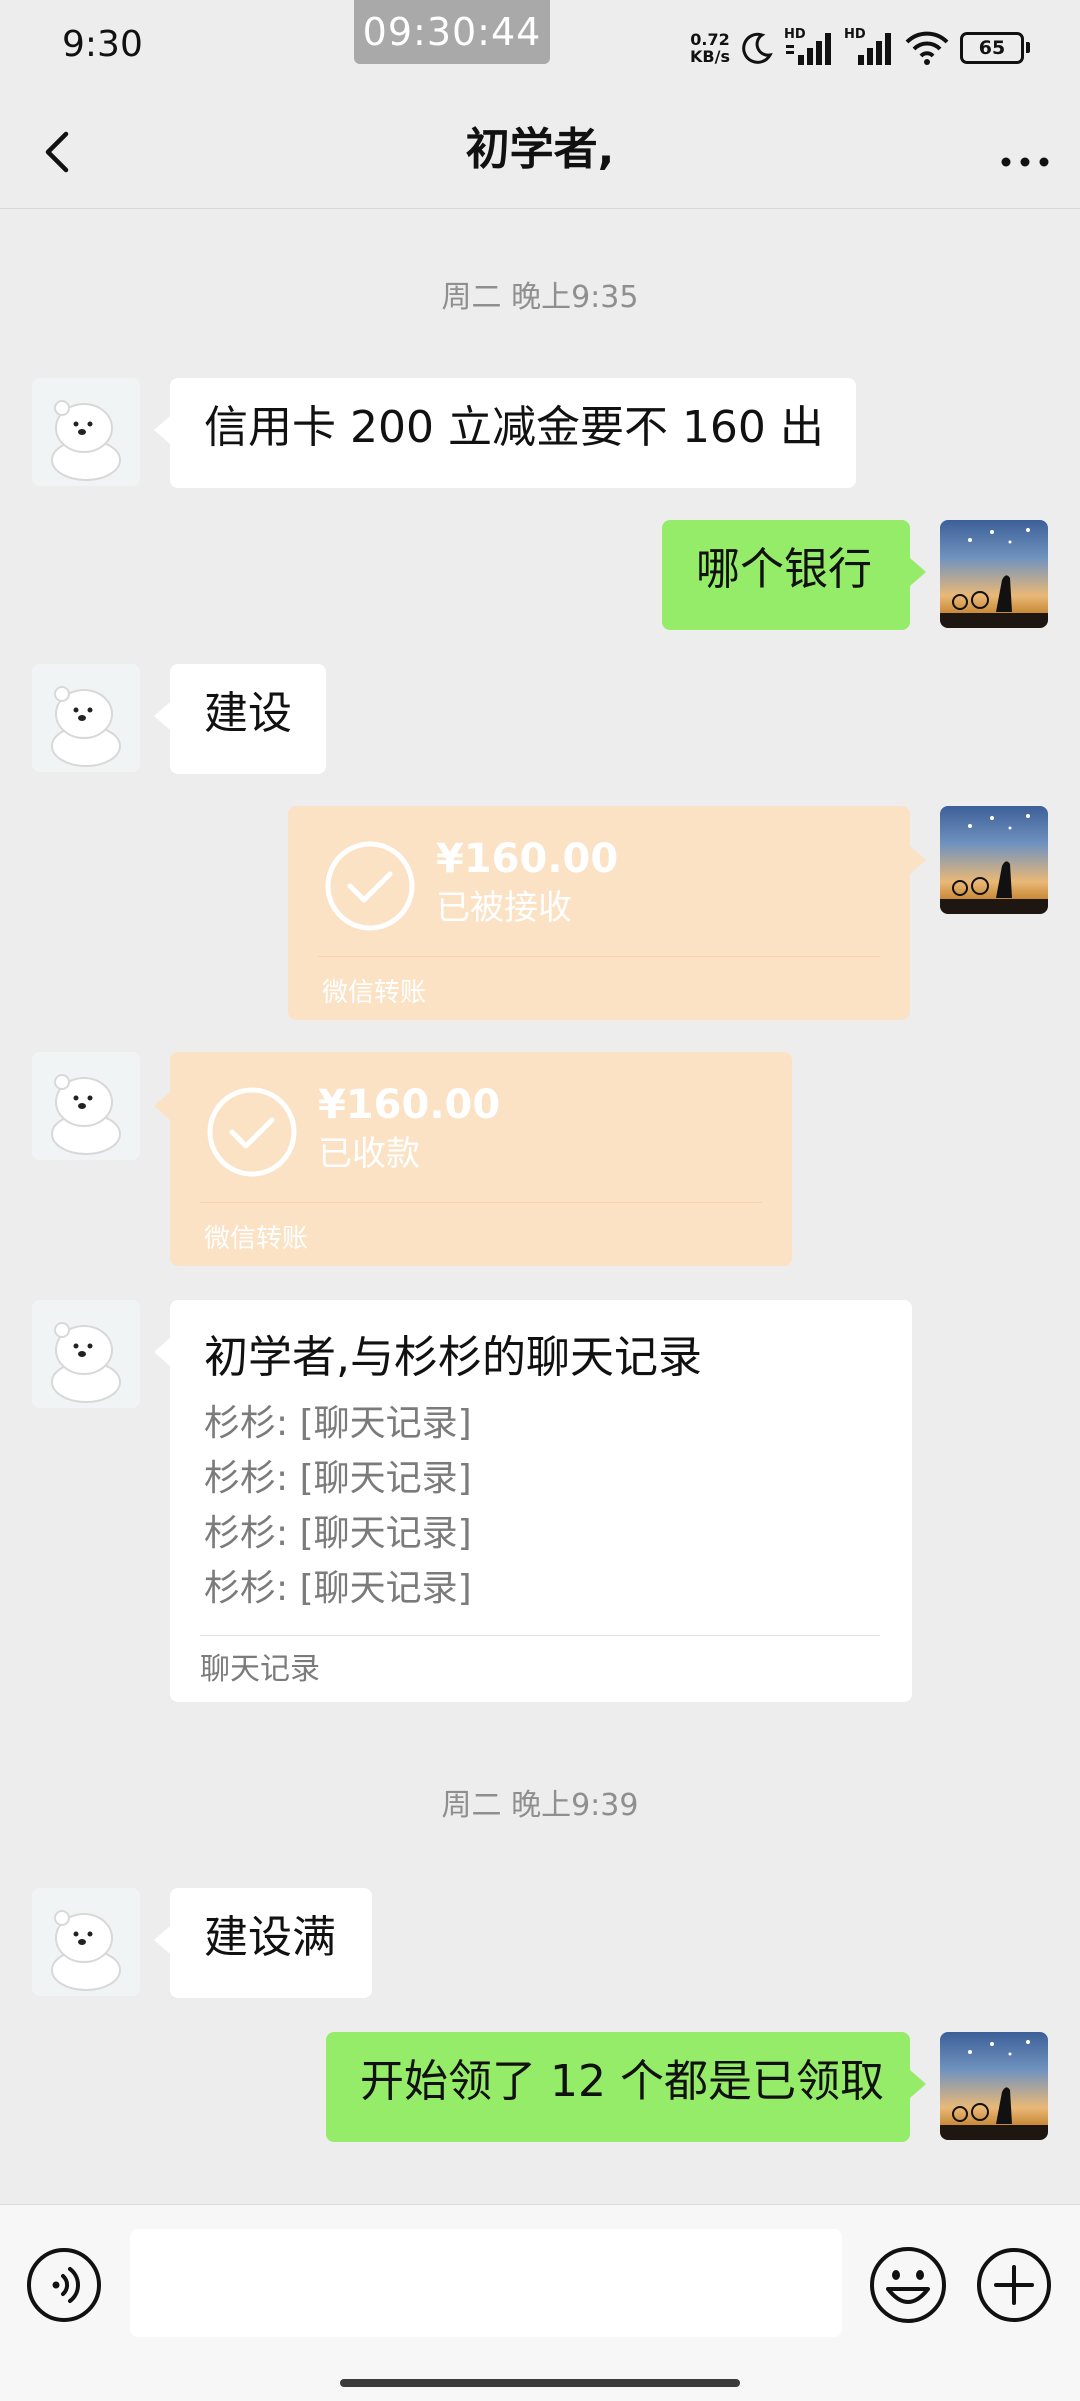  What do you see at coordinates (453, 1357) in the screenshot?
I see `chat-record-title: 初学者,与杉杉的聊天记录` at bounding box center [453, 1357].